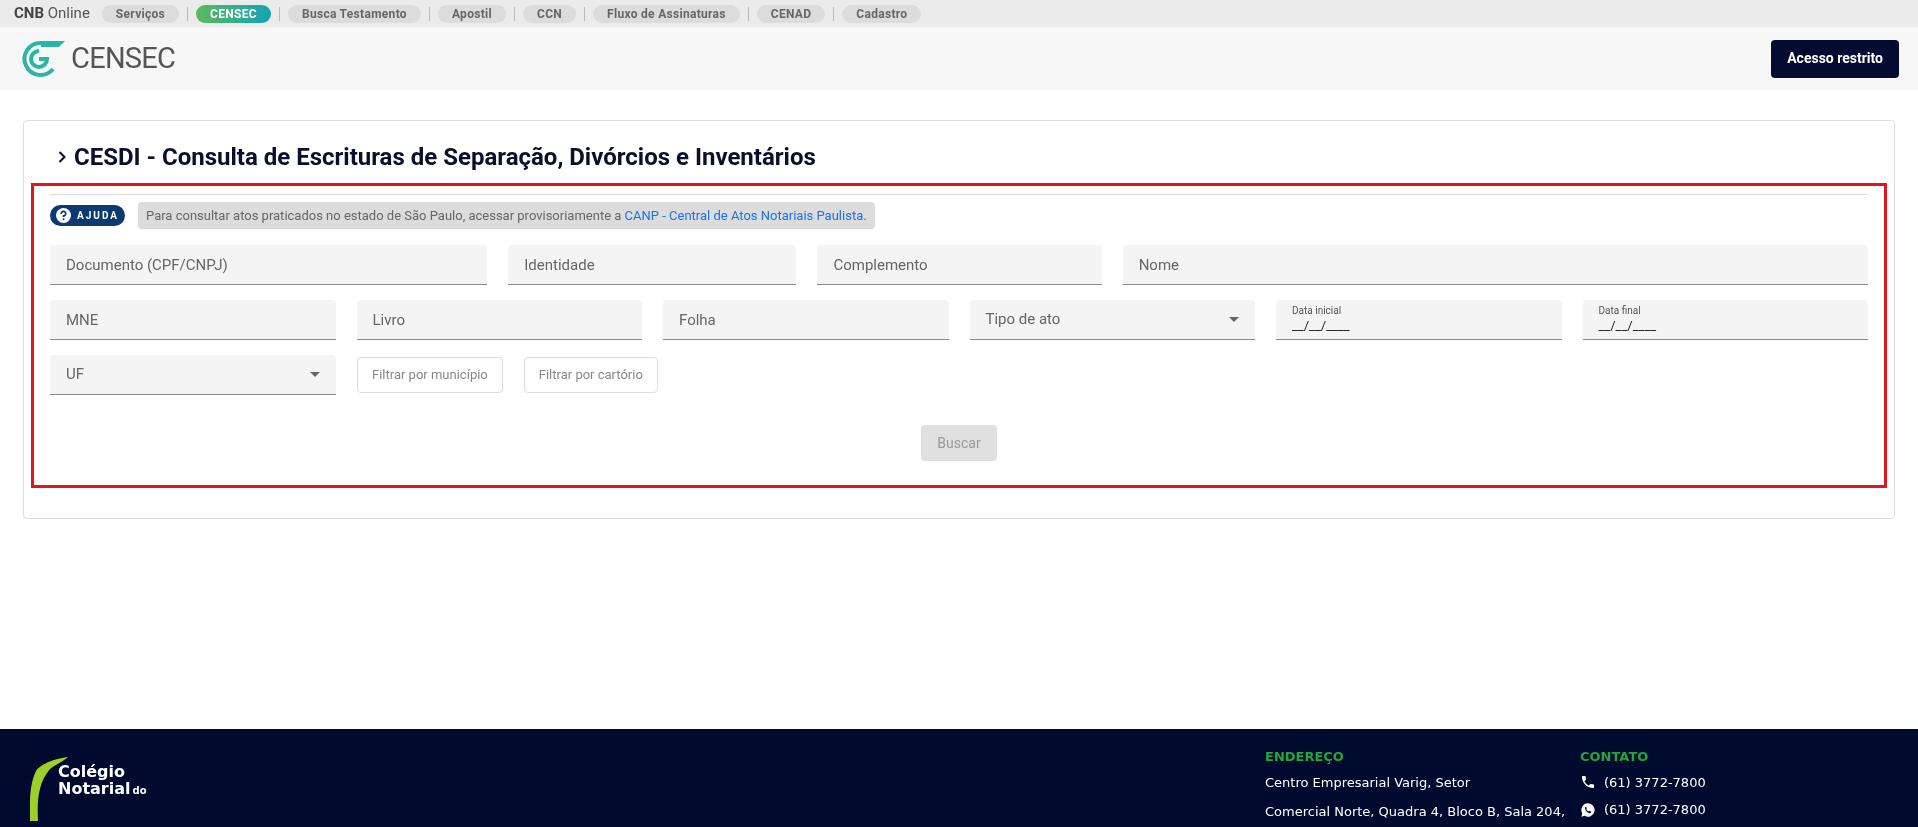 This screenshot has width=1918, height=827. I want to click on logo-text: CENSEC, so click(123, 58).